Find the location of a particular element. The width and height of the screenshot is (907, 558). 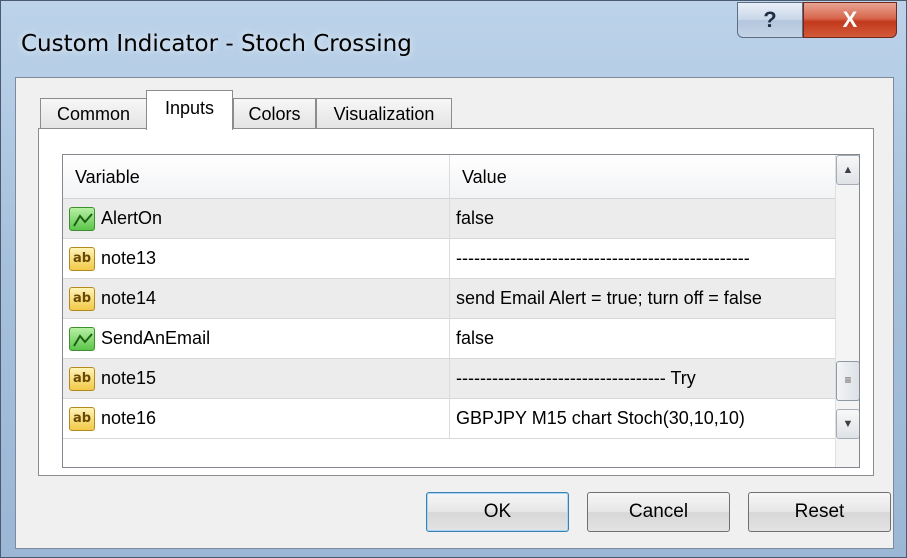

variable-name: AlertOn is located at coordinates (132, 218).